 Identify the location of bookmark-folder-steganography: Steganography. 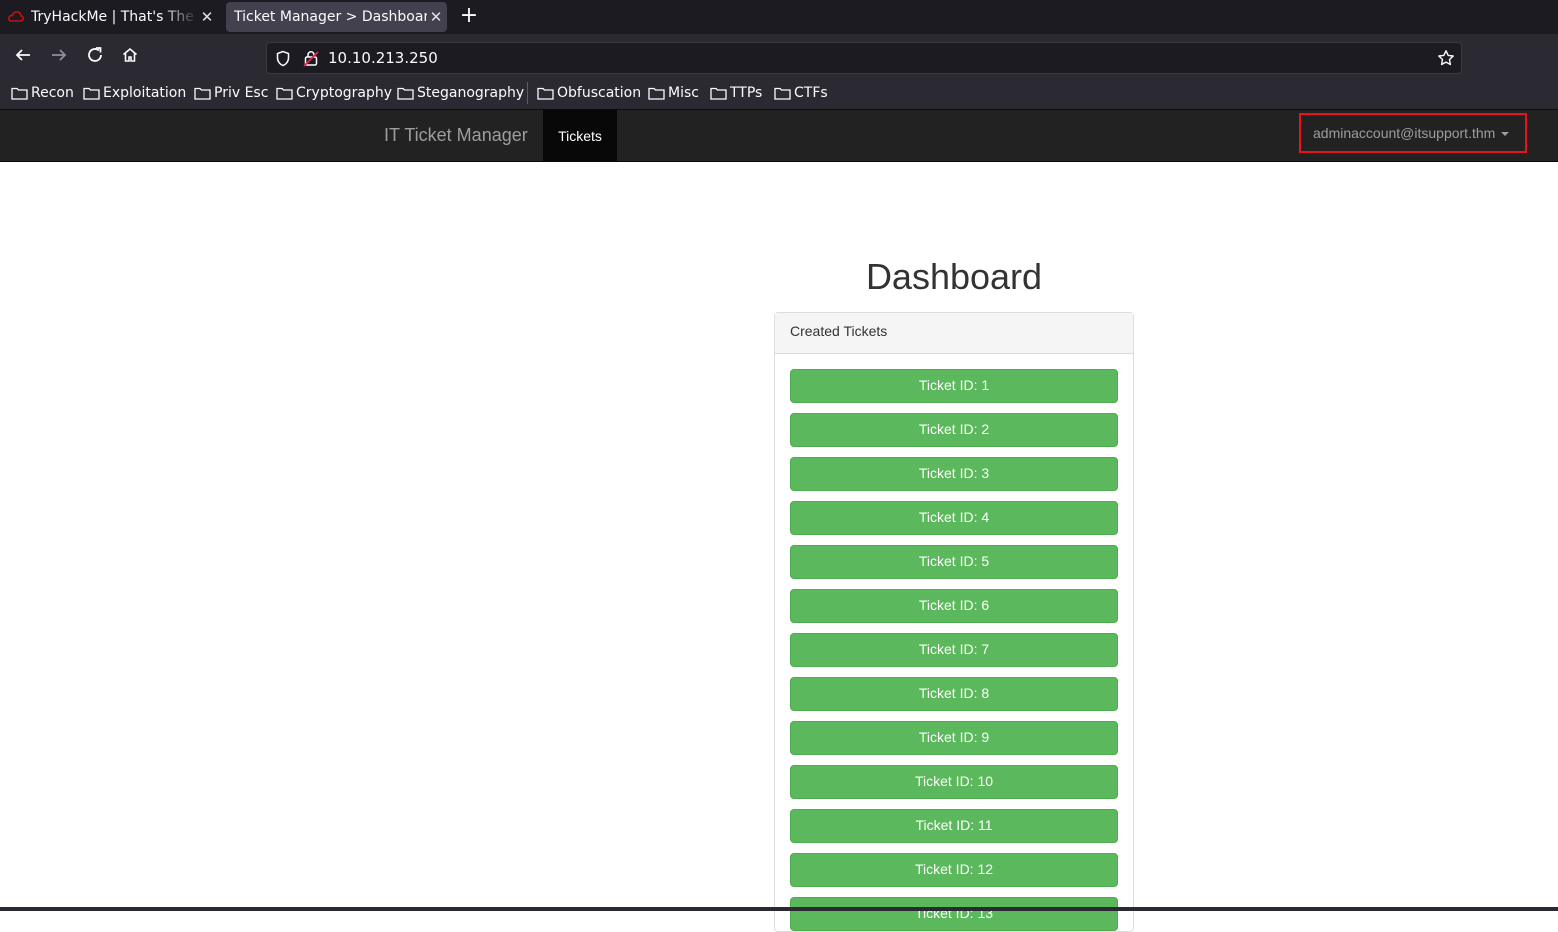
(460, 93).